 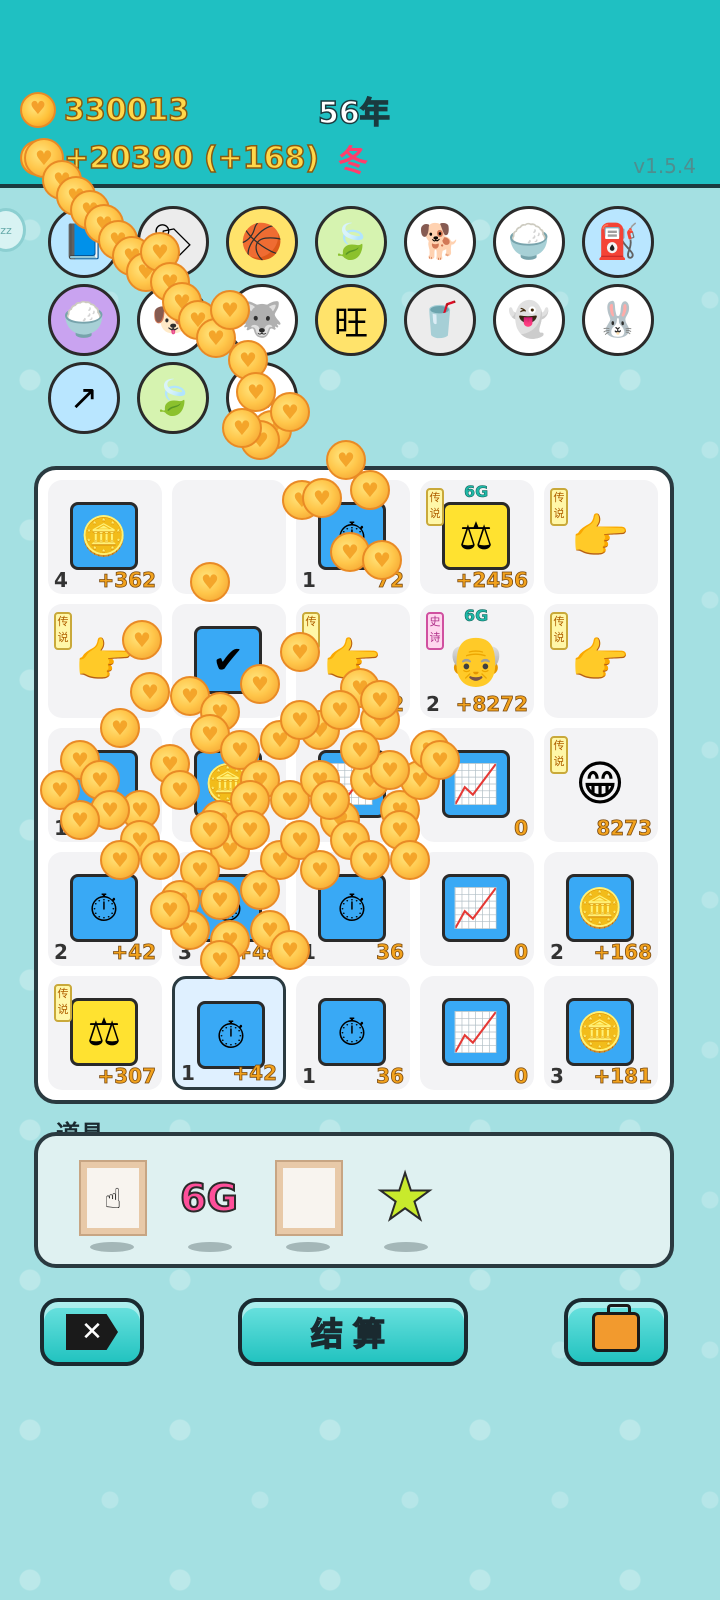 I want to click on board-tile, so click(x=229, y=537).